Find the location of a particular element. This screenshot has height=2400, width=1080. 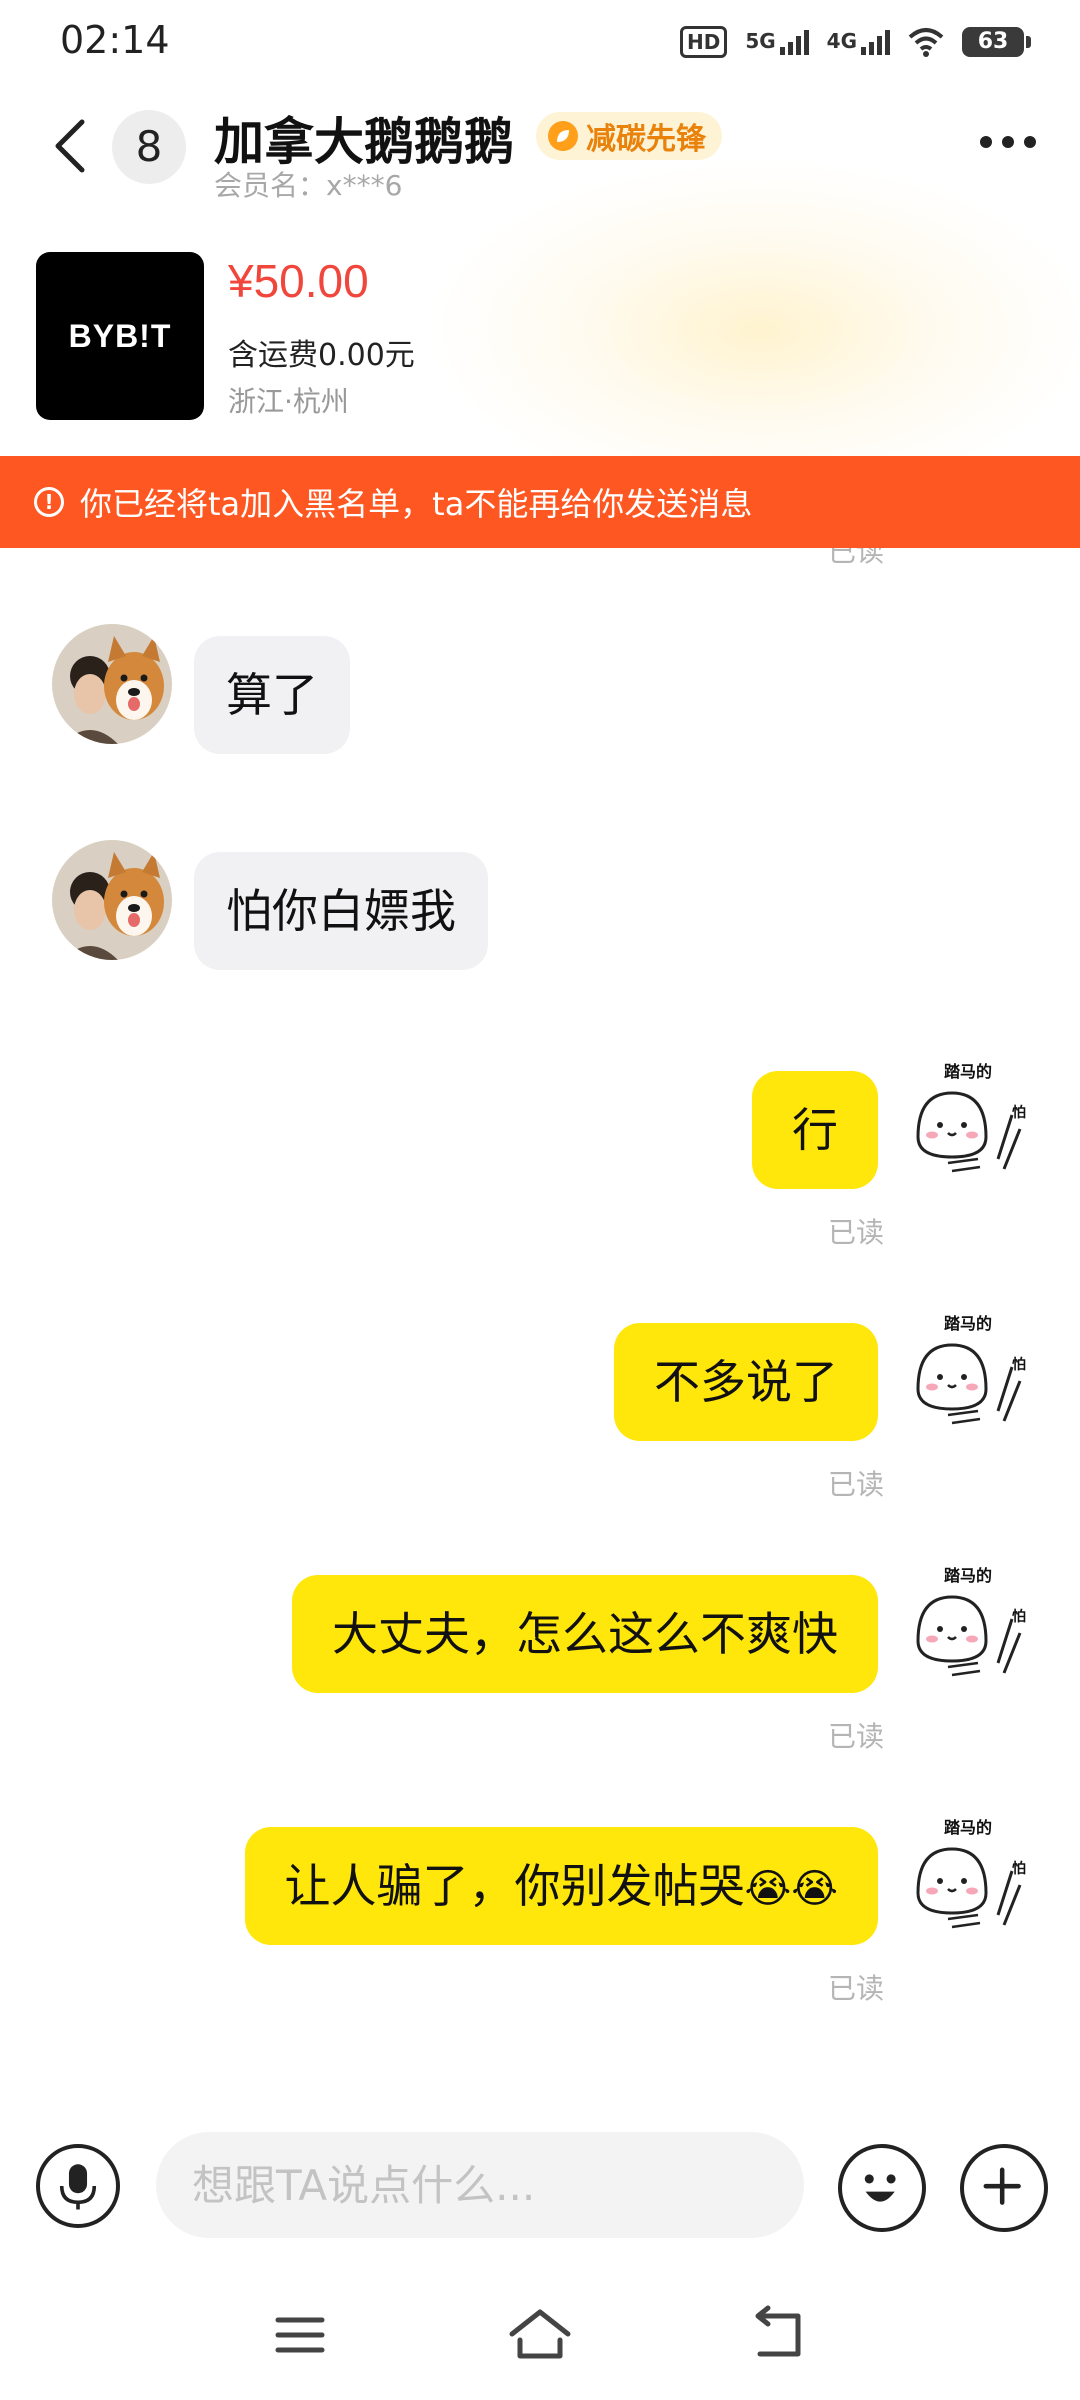

product-card: BYB!T ¥50.00 含运费0.00元 浙江·杭州 is located at coordinates (536, 337).